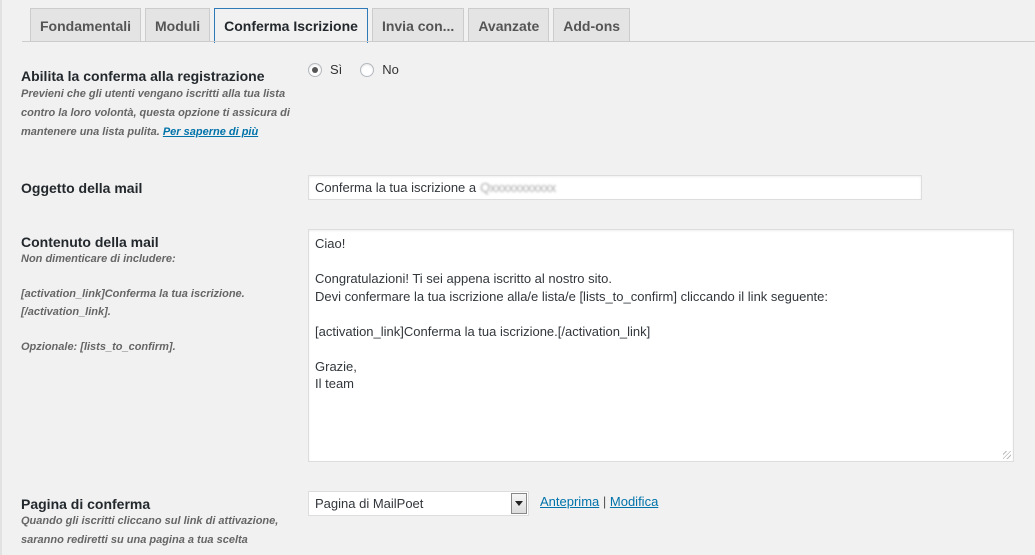 The width and height of the screenshot is (1035, 555). What do you see at coordinates (98, 346) in the screenshot?
I see `content-desc-line: Opzionale: [lists_to_confirm].` at bounding box center [98, 346].